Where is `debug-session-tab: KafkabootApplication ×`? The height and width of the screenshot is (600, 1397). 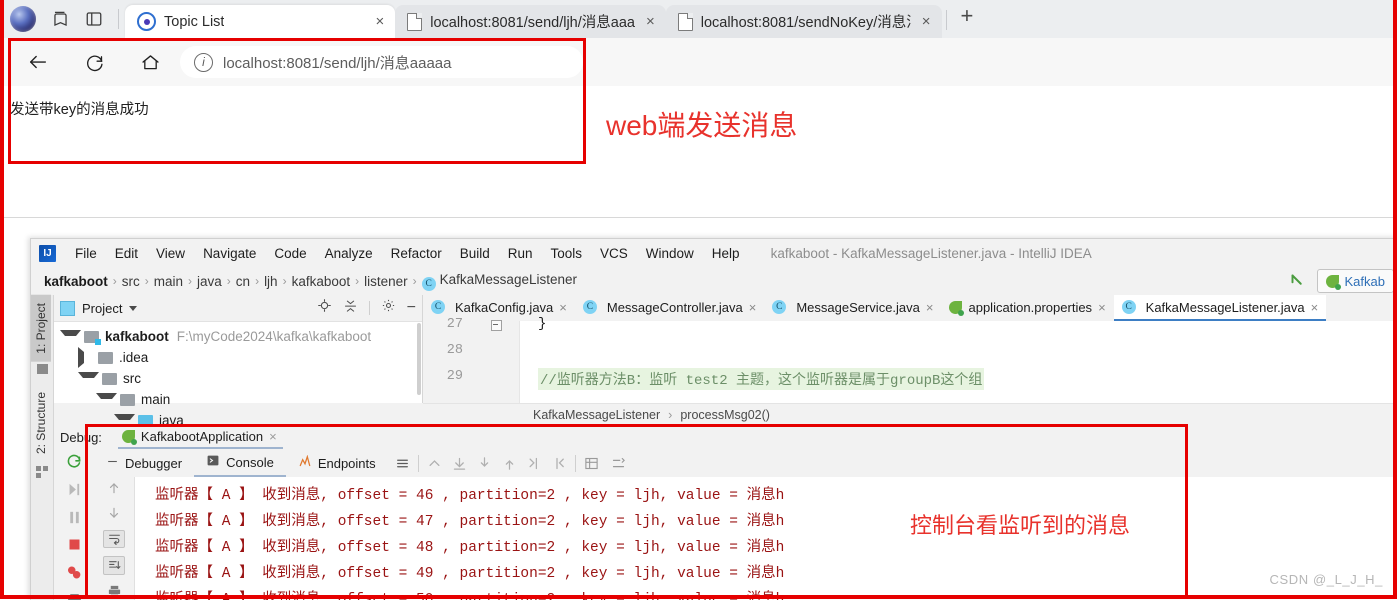 debug-session-tab: KafkabootApplication × is located at coordinates (200, 437).